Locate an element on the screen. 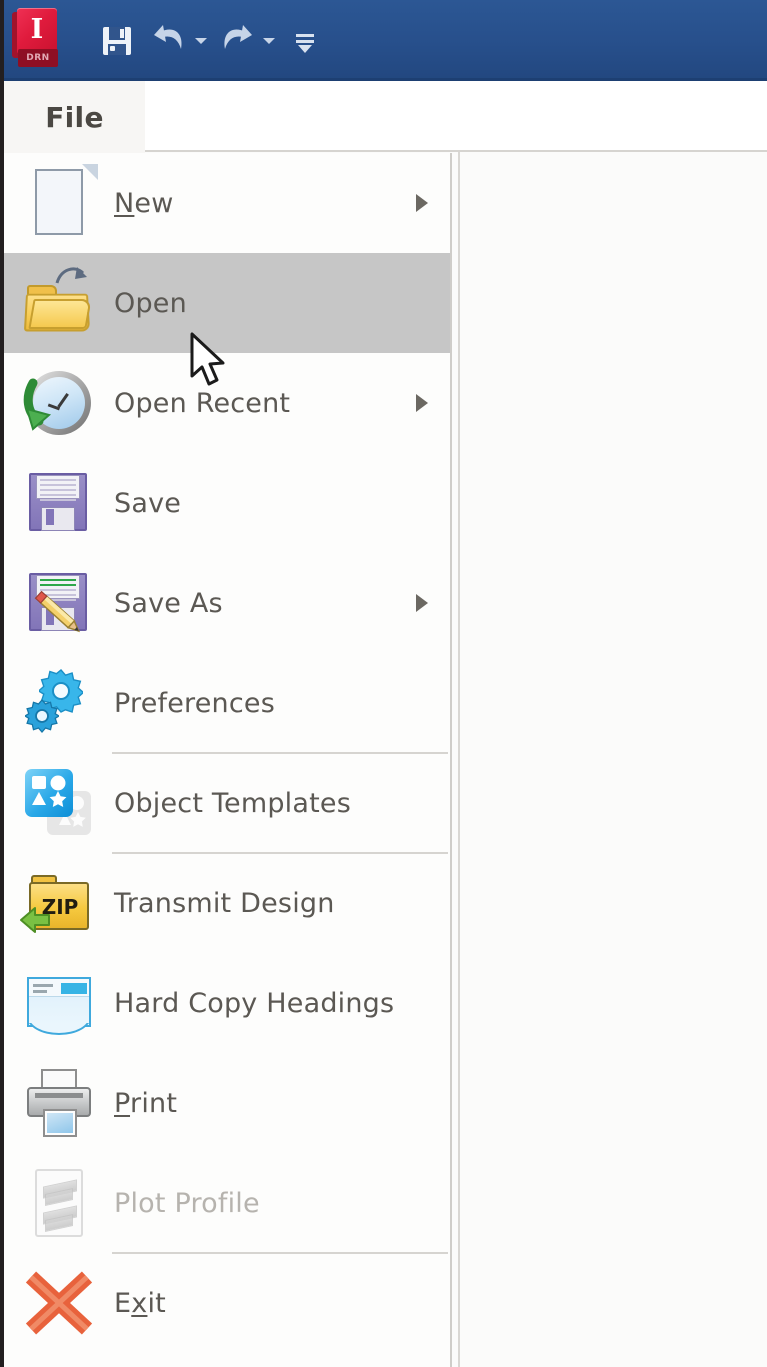 The height and width of the screenshot is (1367, 767). recent-clock-icon is located at coordinates (59, 403).